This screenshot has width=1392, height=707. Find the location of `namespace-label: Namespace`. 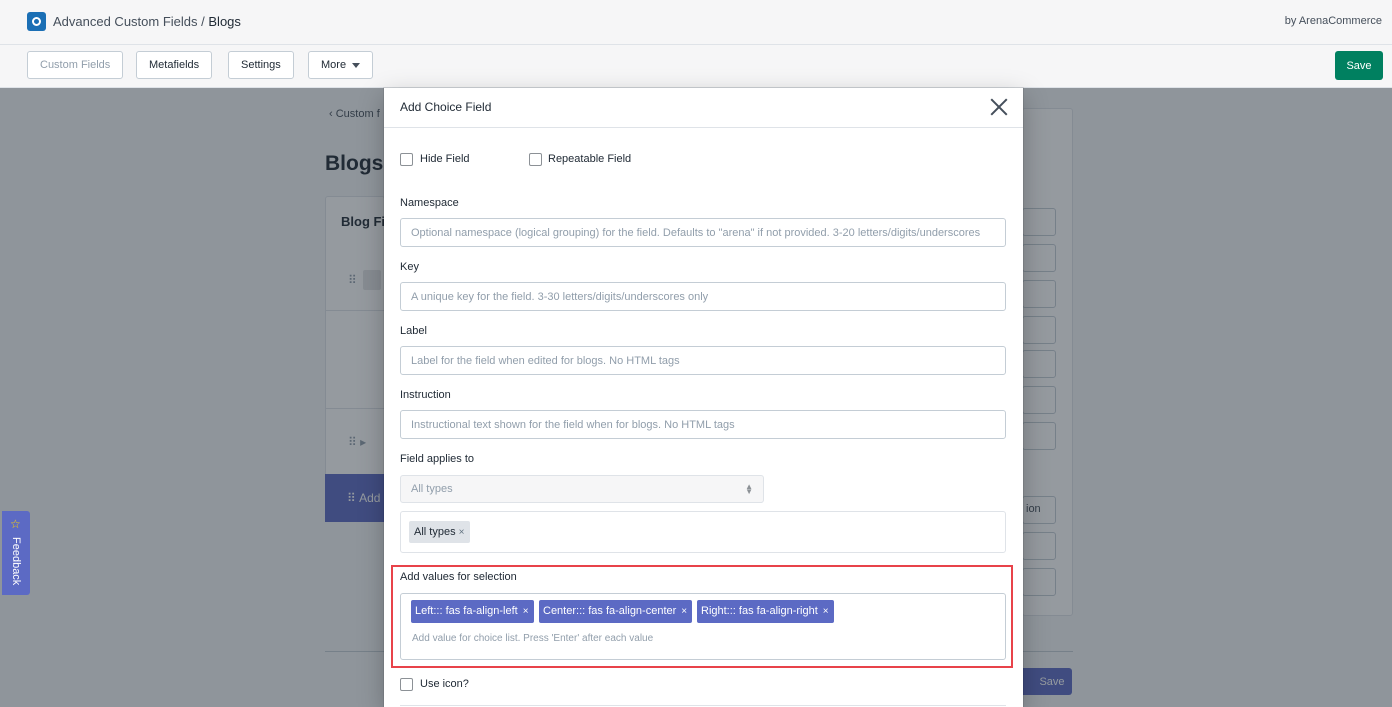

namespace-label: Namespace is located at coordinates (429, 203).